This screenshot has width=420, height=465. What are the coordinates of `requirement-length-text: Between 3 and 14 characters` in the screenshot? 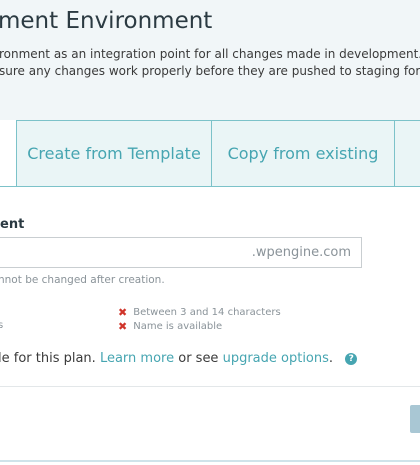 It's located at (207, 312).